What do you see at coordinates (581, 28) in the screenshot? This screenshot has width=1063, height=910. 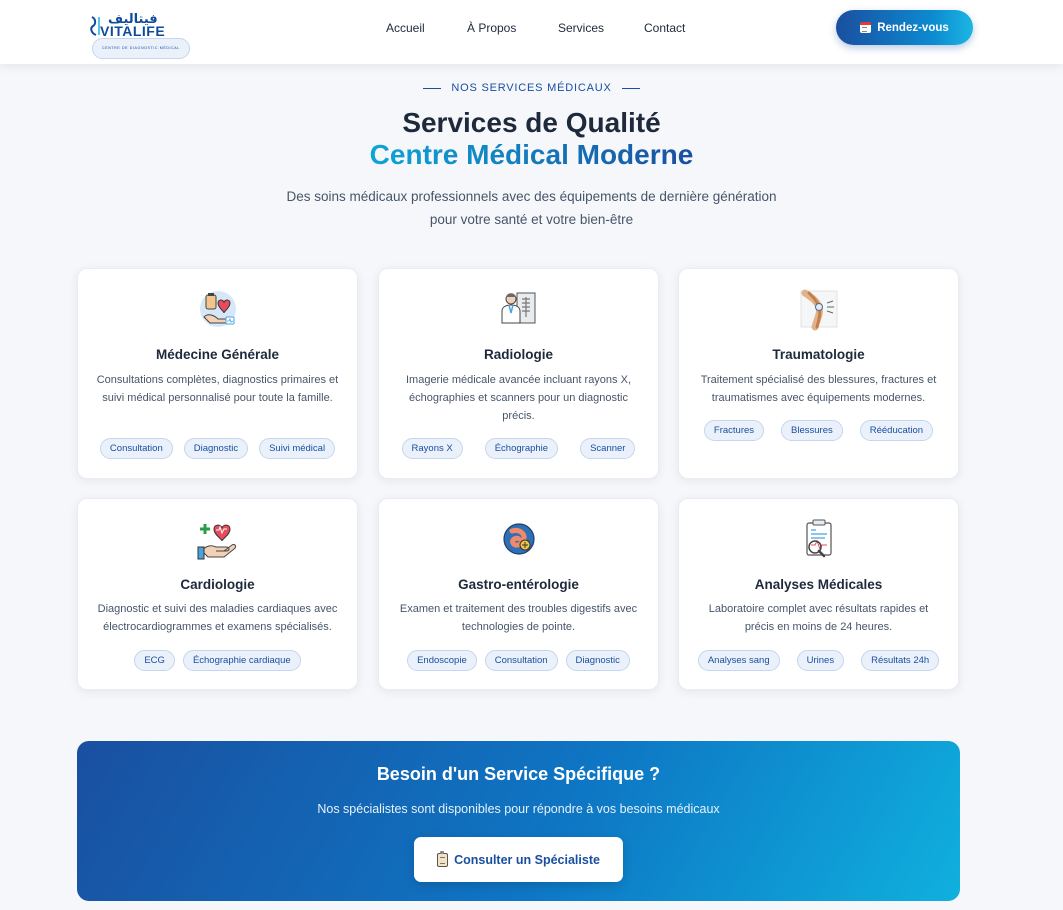 I see `nav-services: Services` at bounding box center [581, 28].